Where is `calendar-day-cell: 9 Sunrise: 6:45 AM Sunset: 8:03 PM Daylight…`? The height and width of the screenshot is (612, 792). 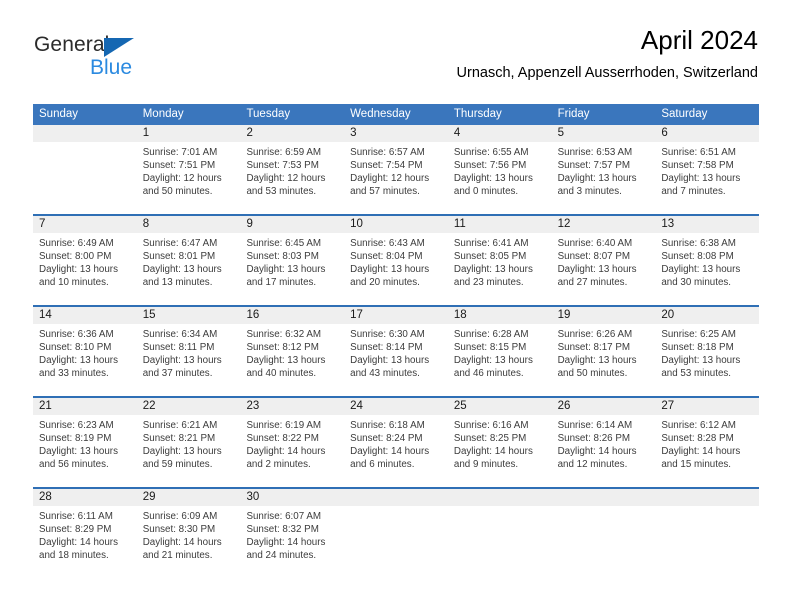
calendar-day-cell: 9 Sunrise: 6:45 AM Sunset: 8:03 PM Daylight… is located at coordinates (292, 260).